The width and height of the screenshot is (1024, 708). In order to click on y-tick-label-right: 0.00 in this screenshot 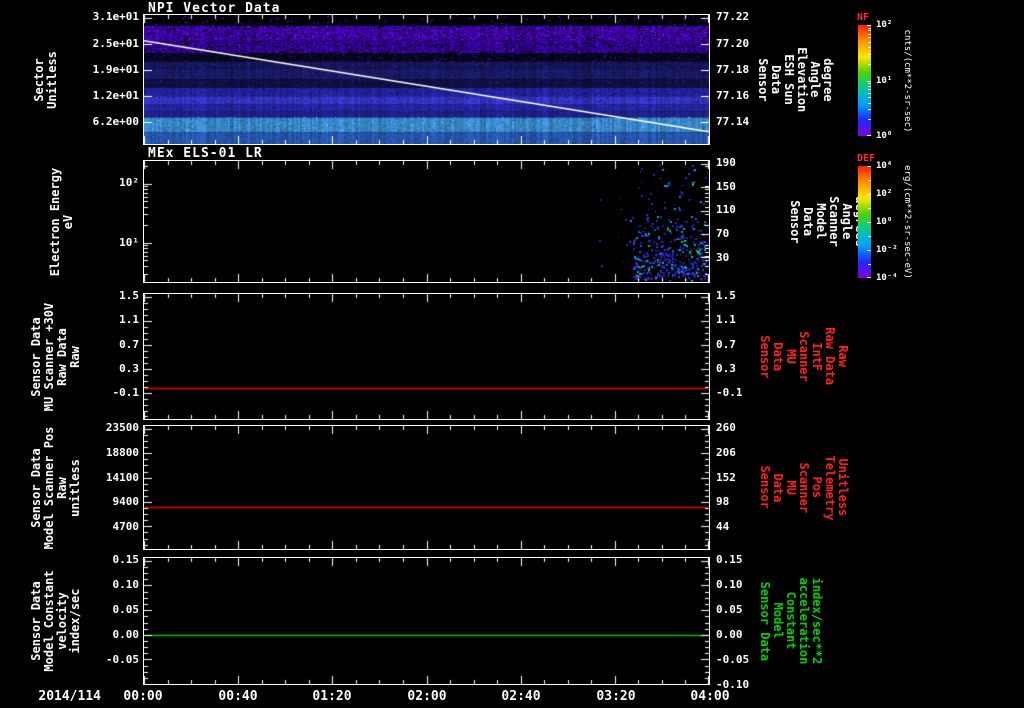, I will do `click(729, 634)`.